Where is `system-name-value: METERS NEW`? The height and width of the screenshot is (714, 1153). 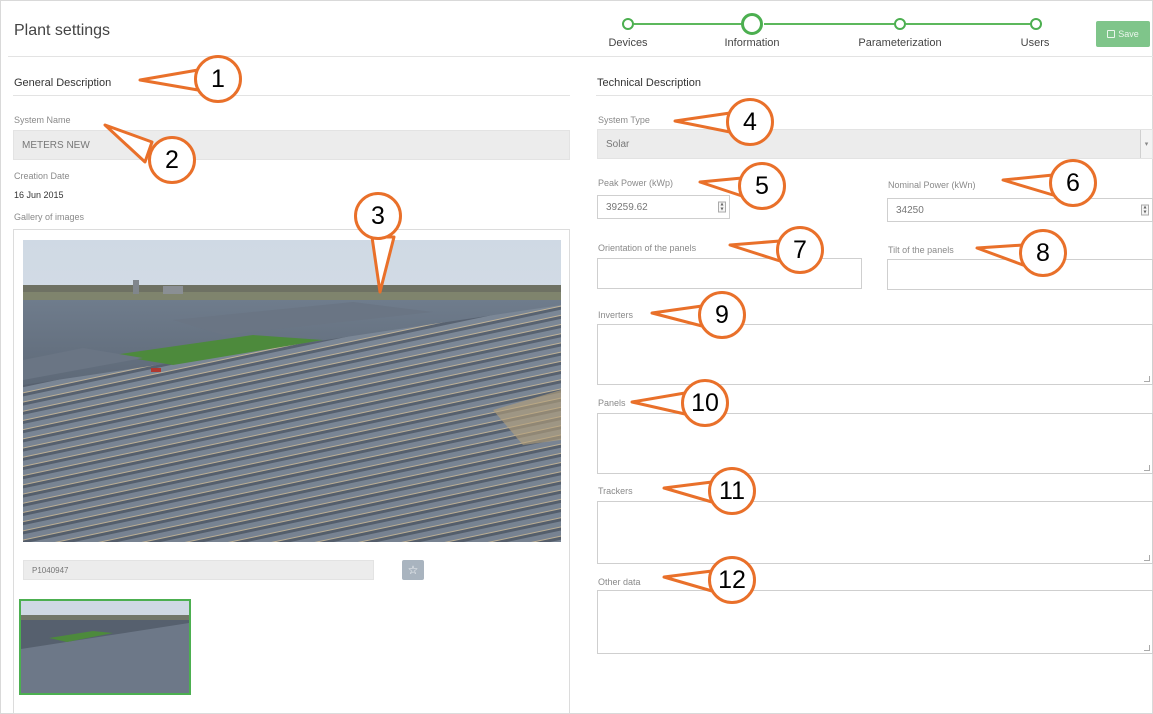
system-name-value: METERS NEW is located at coordinates (56, 145).